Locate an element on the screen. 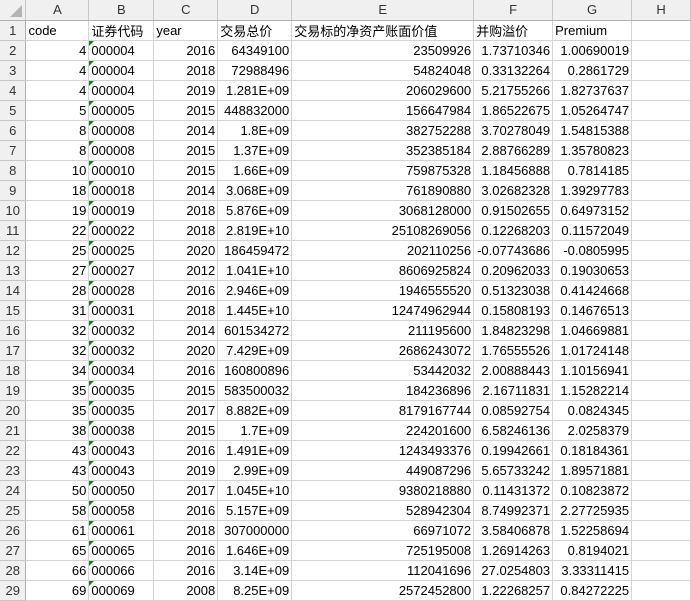 This screenshot has height=601, width=691. cell-b: 000038 is located at coordinates (121, 430).